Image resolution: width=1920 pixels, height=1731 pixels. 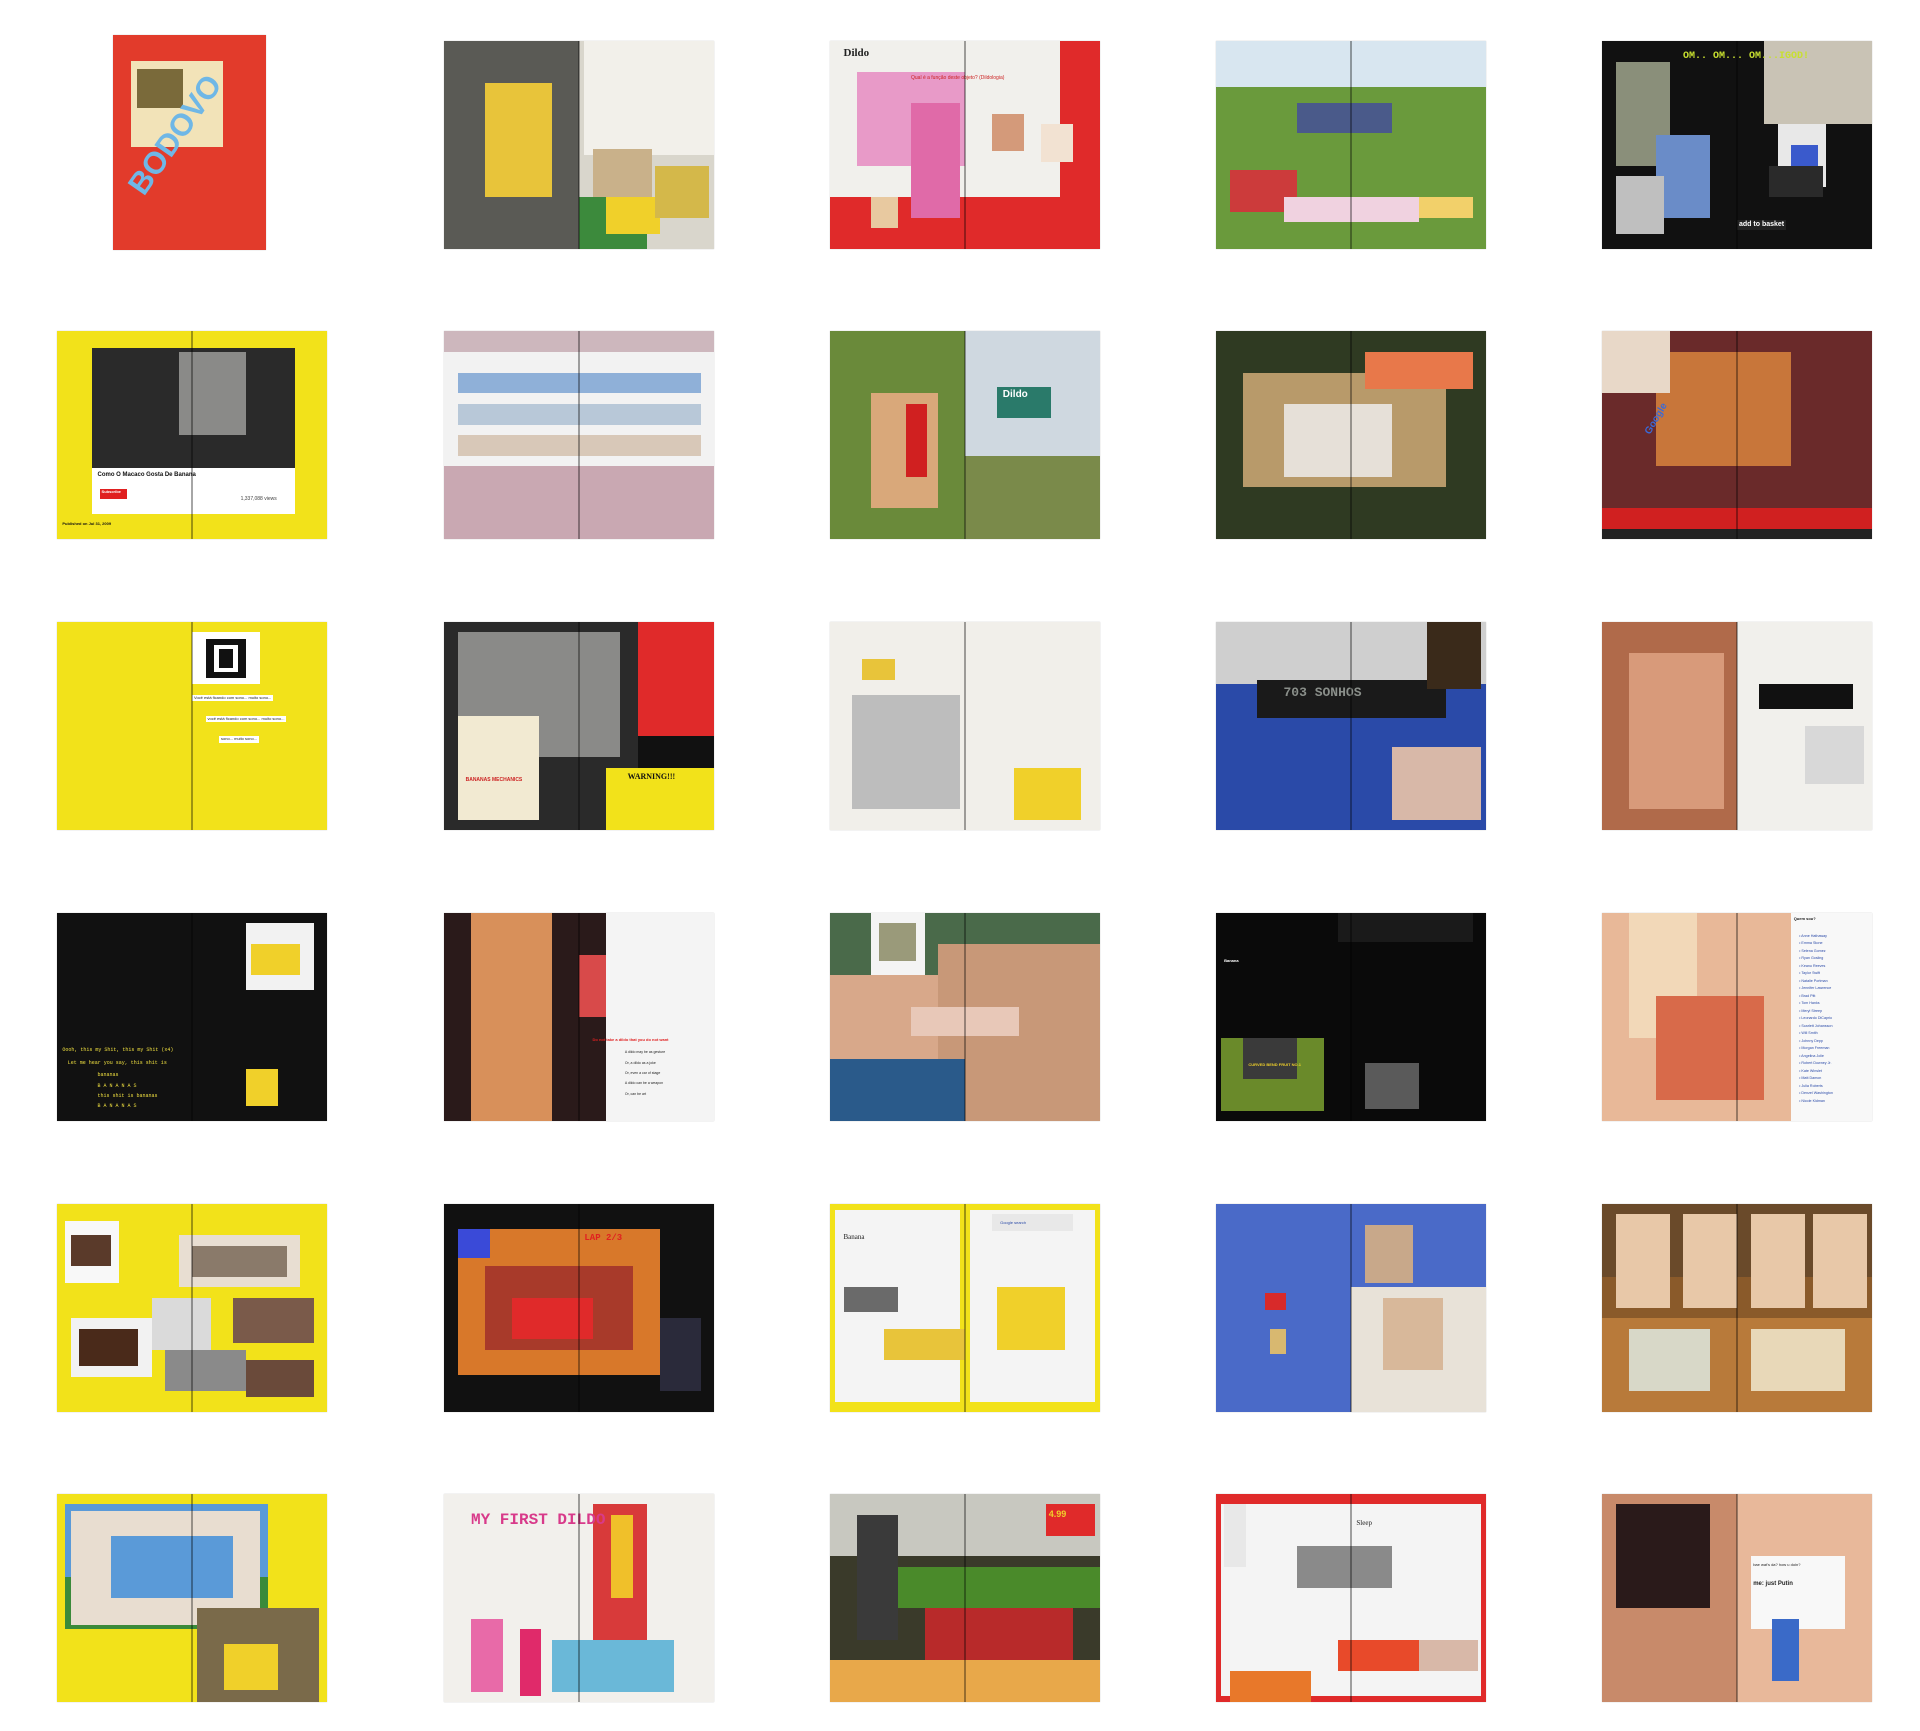 What do you see at coordinates (1811, 1055) in the screenshot?
I see `list-item: • Angelina Jolie` at bounding box center [1811, 1055].